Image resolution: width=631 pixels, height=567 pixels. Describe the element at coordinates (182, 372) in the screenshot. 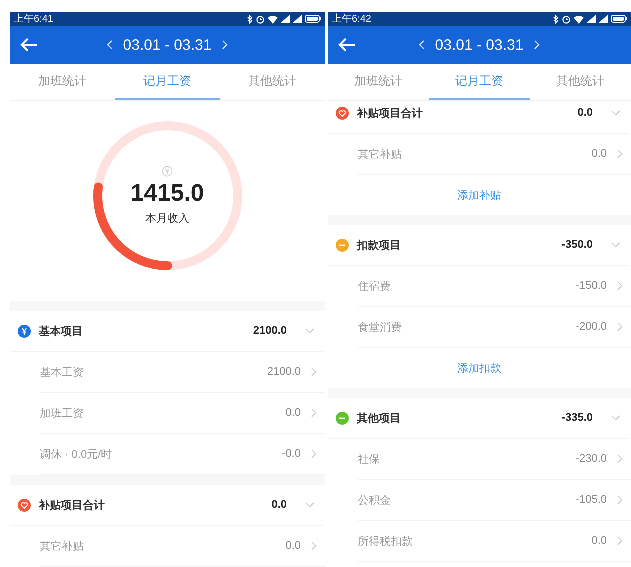

I see `list-item: 基本工资 2100.0` at that location.